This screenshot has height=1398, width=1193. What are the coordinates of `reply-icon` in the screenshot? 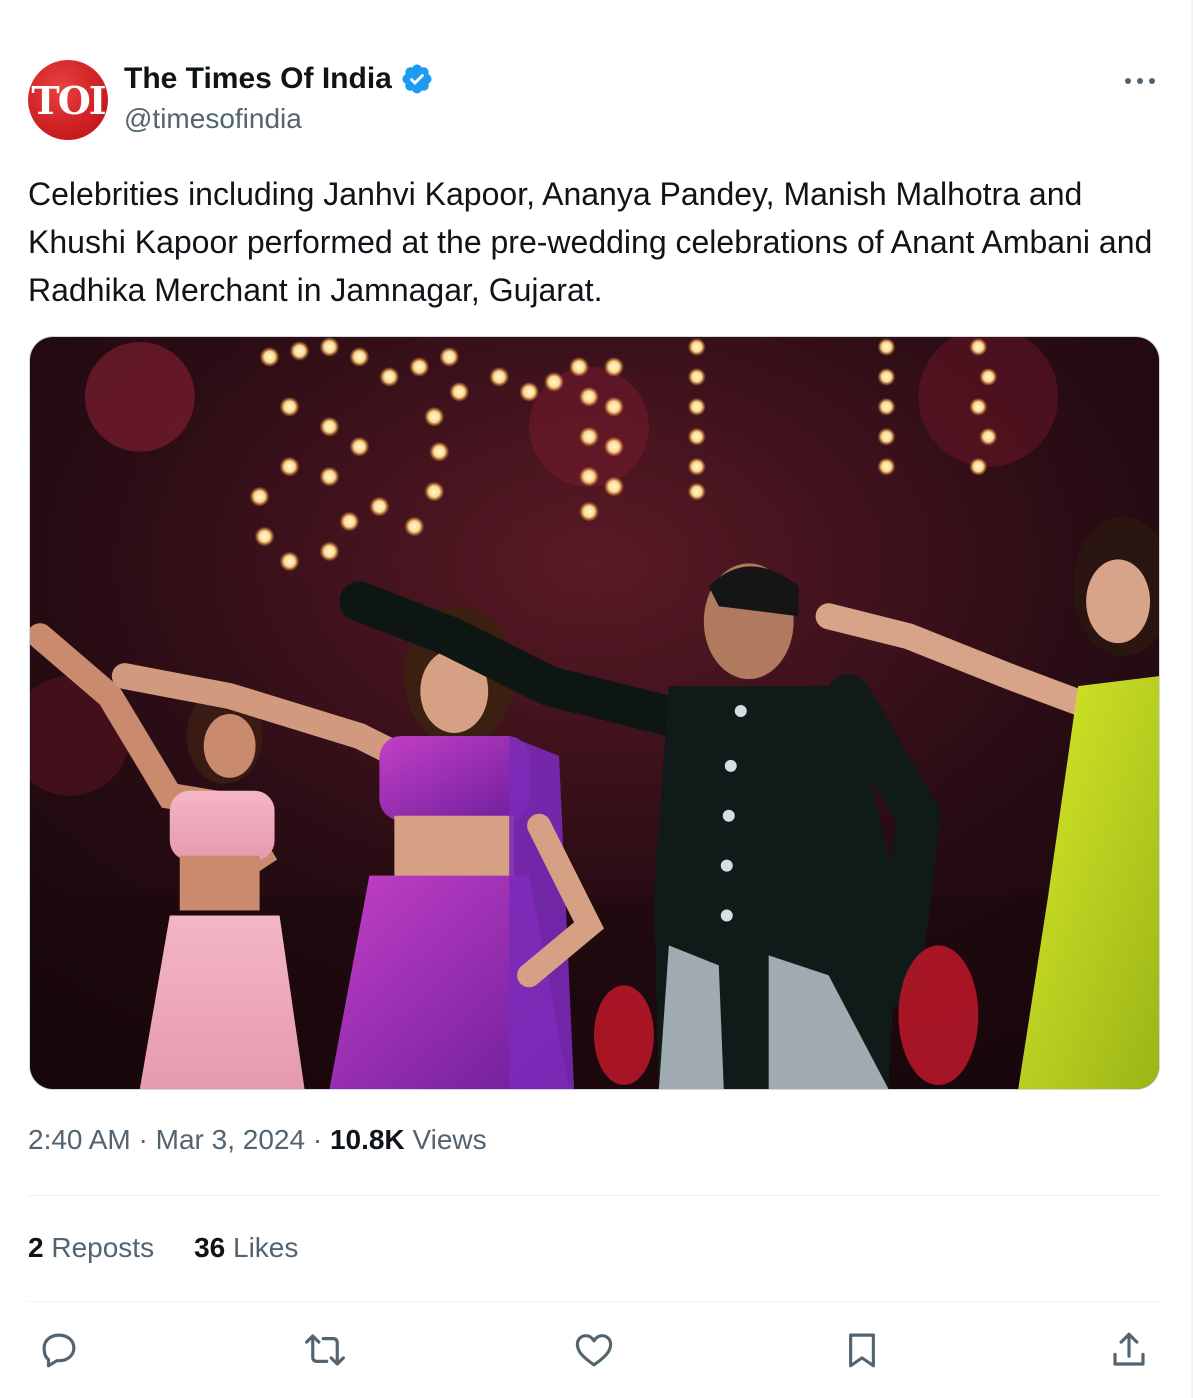 It's located at (59, 1350).